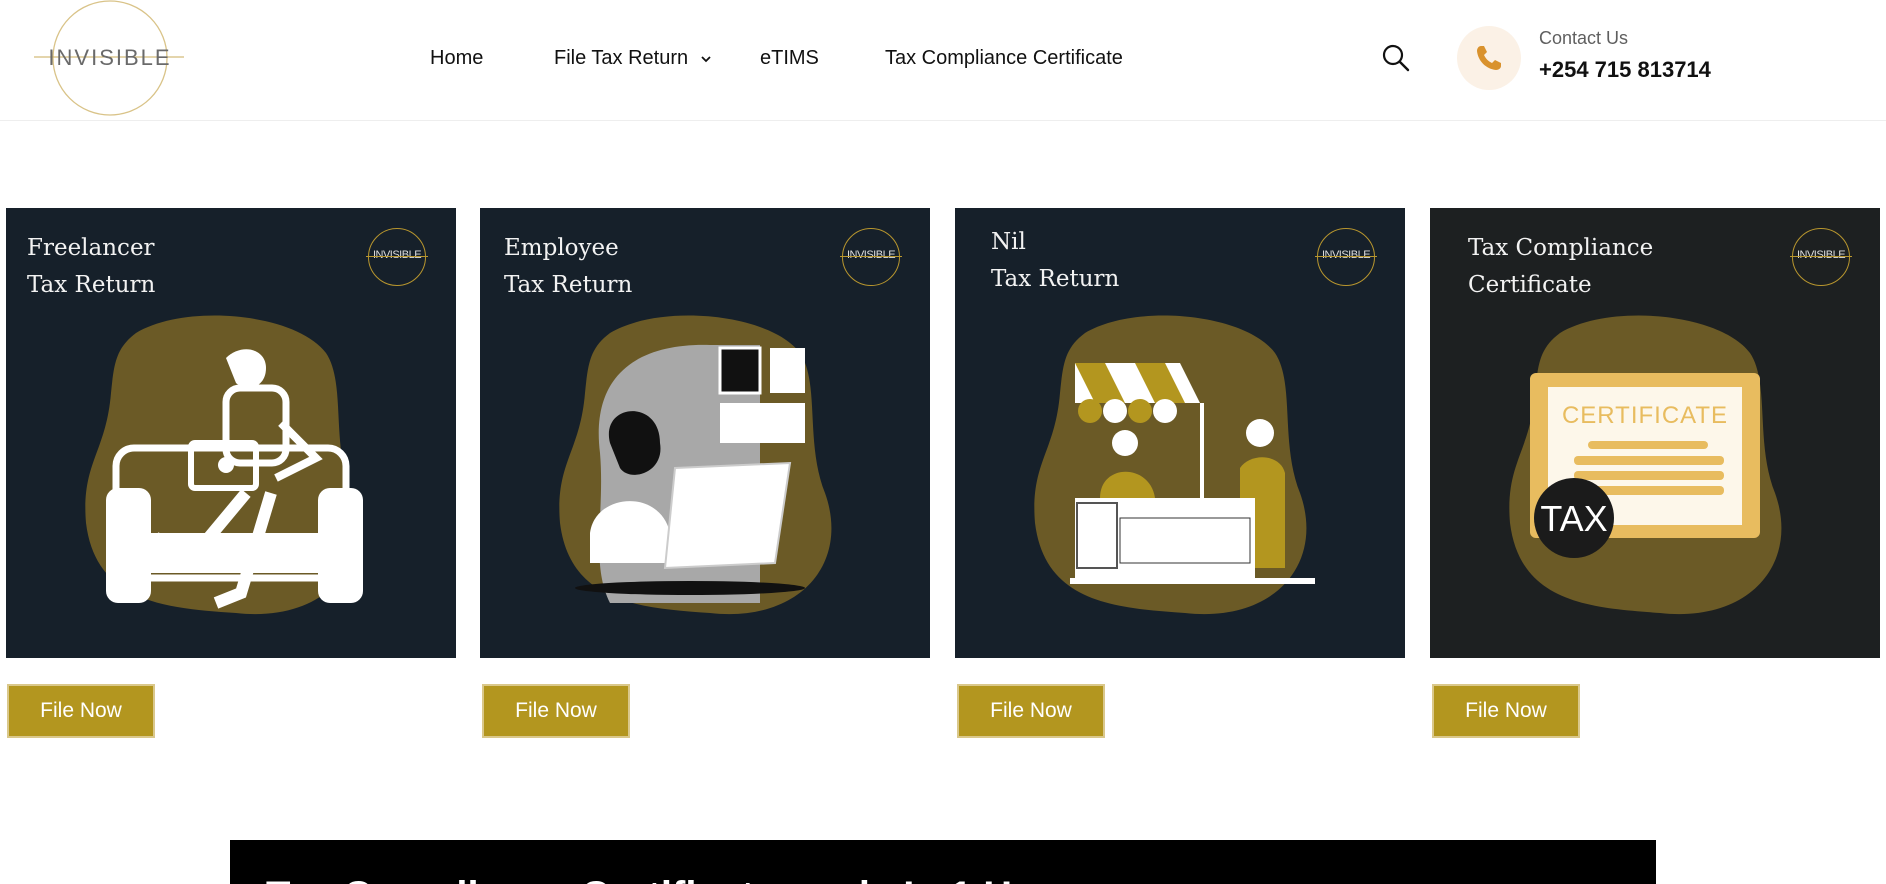 This screenshot has height=884, width=1886. Describe the element at coordinates (1584, 38) in the screenshot. I see `contact-label: Contact Us` at that location.